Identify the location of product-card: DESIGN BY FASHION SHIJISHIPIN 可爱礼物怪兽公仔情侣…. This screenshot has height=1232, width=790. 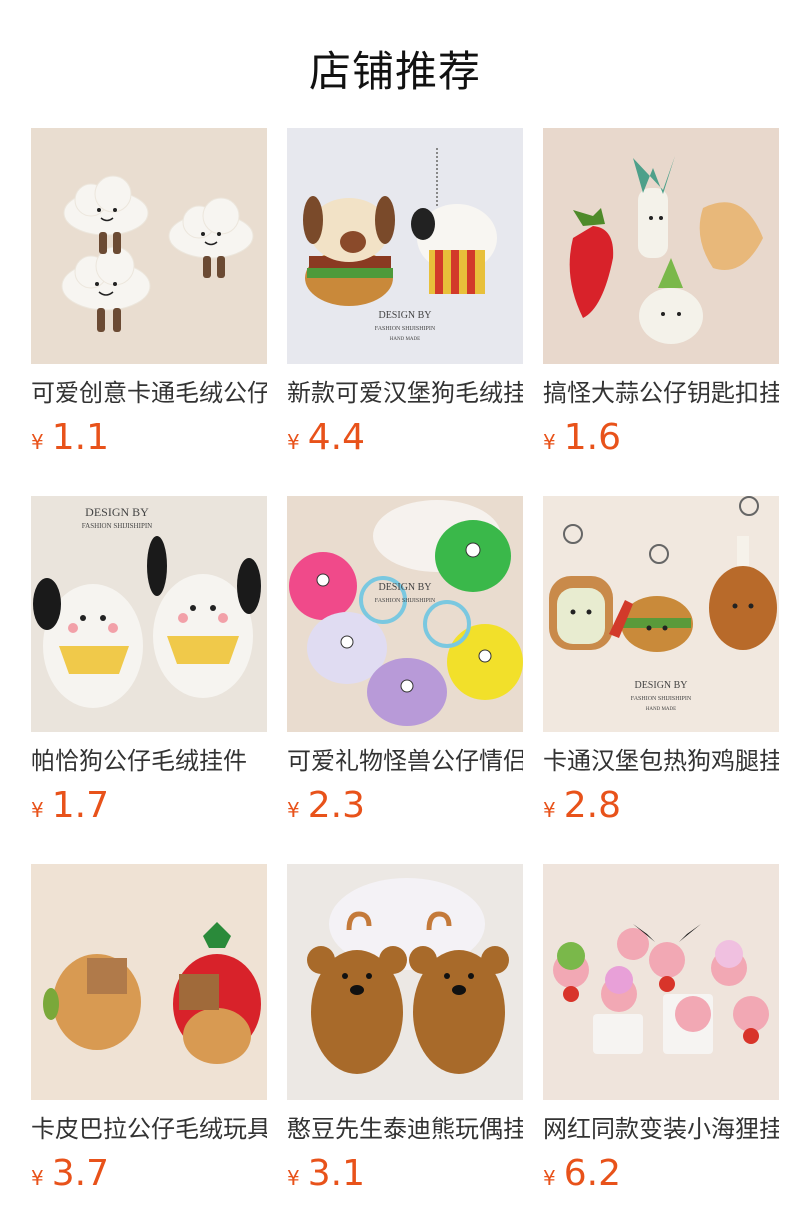
(405, 662).